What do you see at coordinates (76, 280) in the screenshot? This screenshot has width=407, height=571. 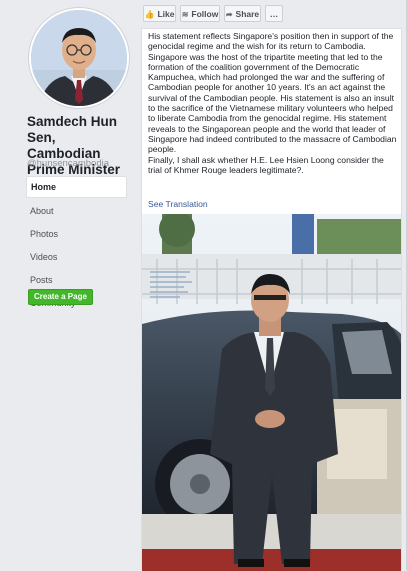 I see `nav-item-posts: Posts` at bounding box center [76, 280].